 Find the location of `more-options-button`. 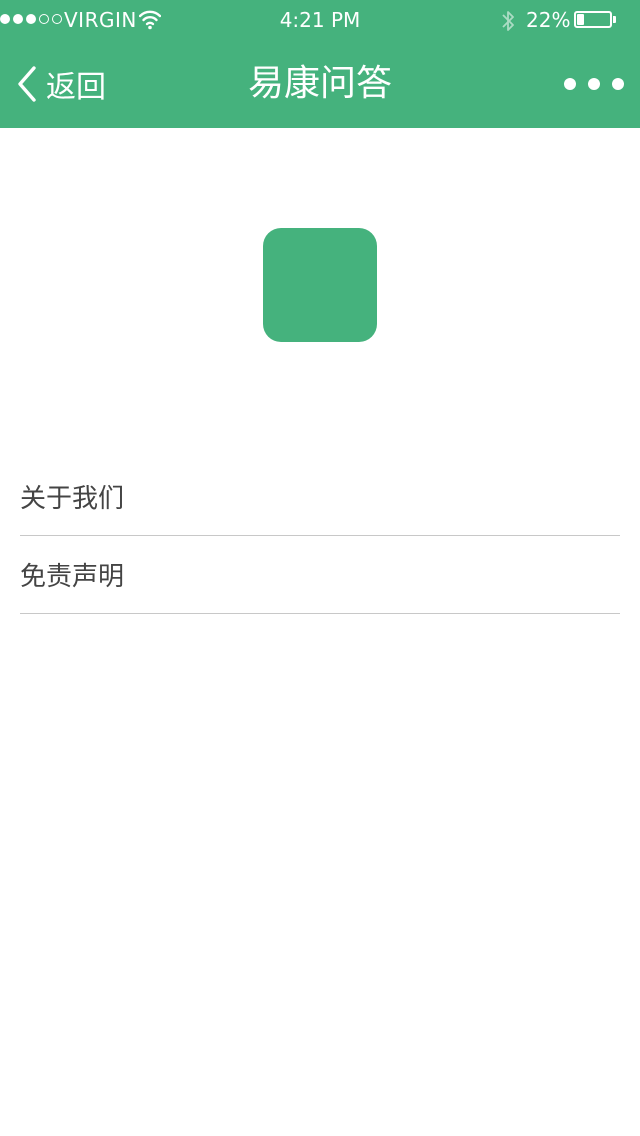

more-options-button is located at coordinates (594, 84).